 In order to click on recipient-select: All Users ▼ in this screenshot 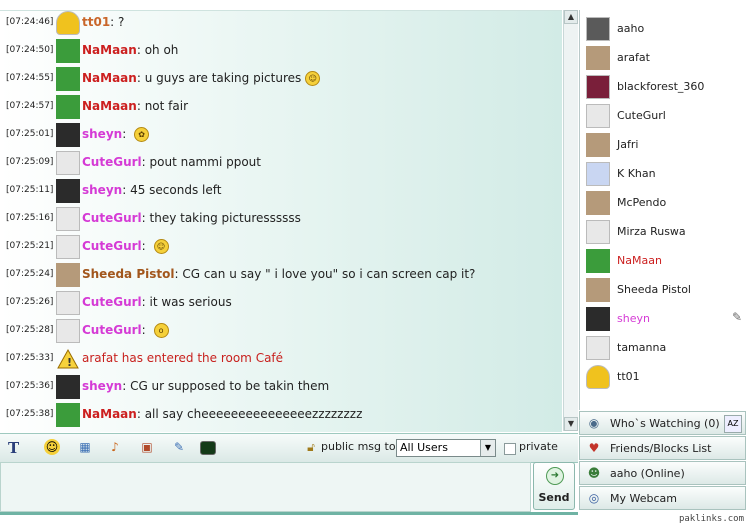, I will do `click(446, 448)`.